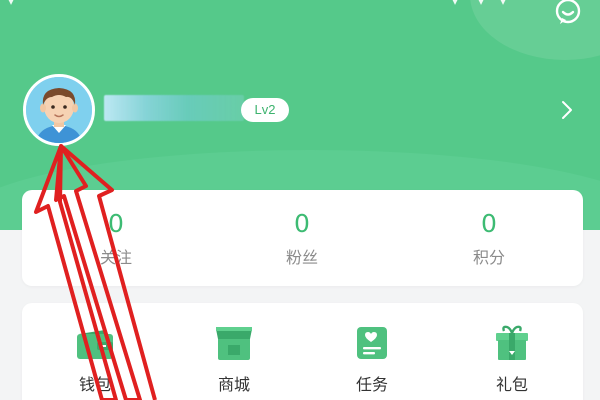 This screenshot has width=600, height=400. Describe the element at coordinates (95, 344) in the screenshot. I see `wallet-icon` at that location.